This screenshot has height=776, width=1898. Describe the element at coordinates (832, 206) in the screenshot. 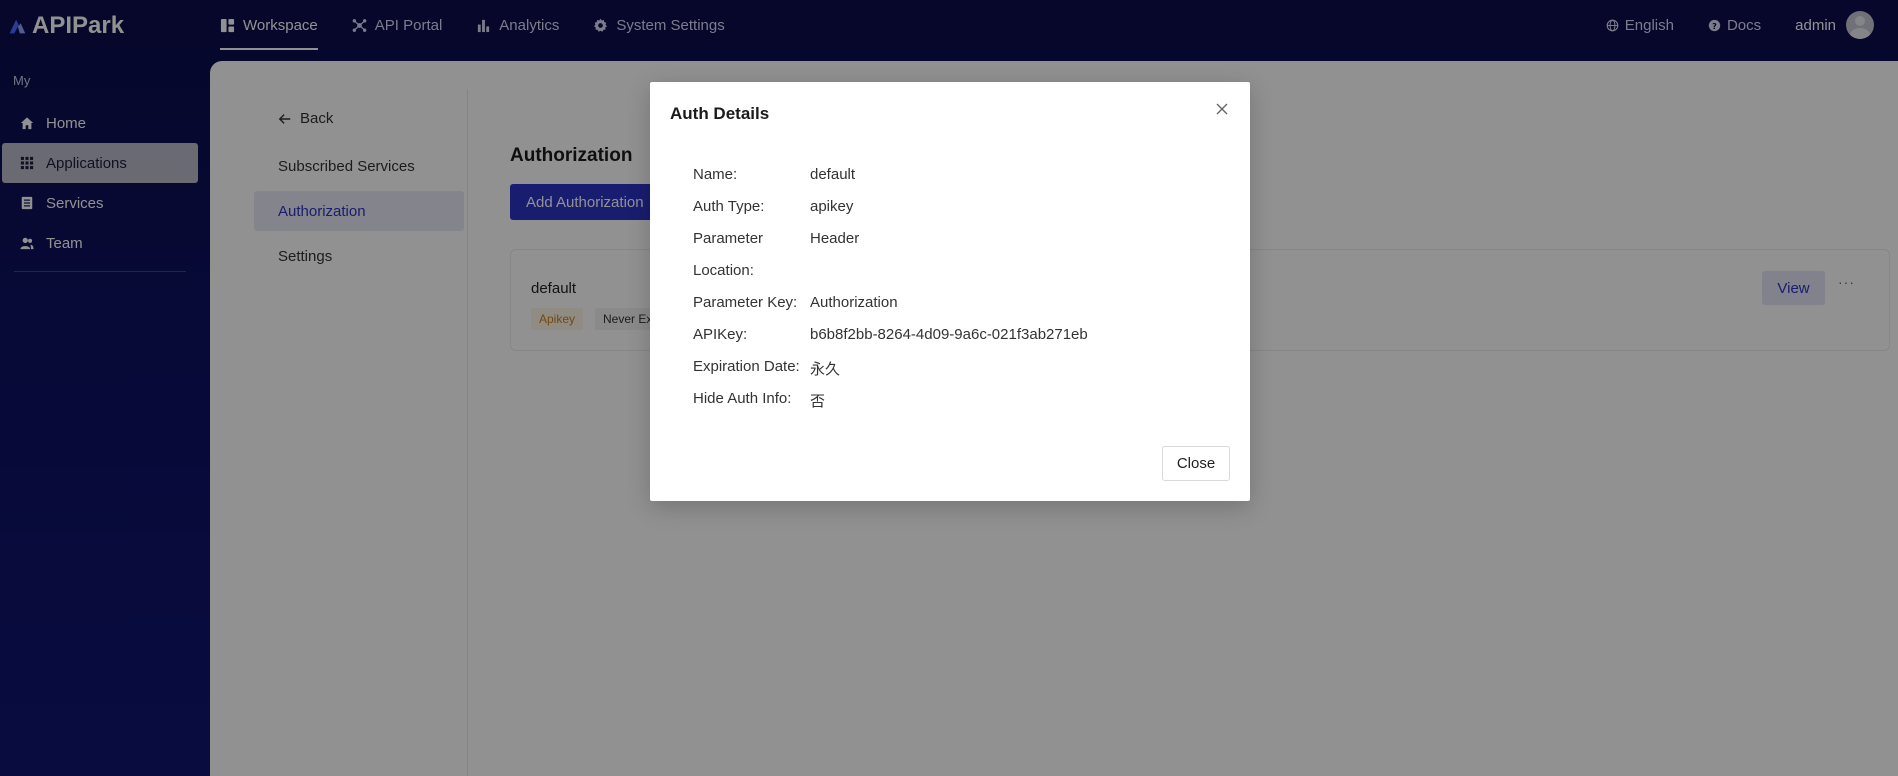

I see `detail-value-auth-type: apikey` at that location.